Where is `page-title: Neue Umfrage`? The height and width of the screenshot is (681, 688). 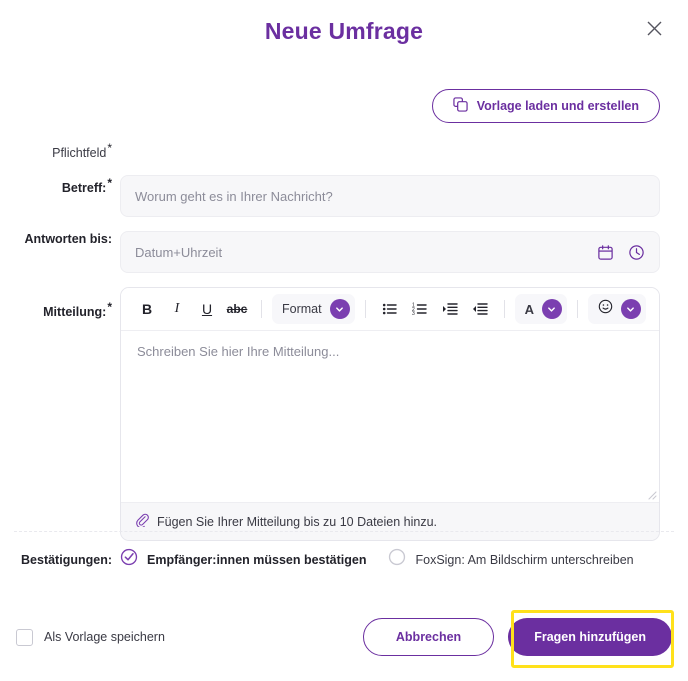
page-title: Neue Umfrage is located at coordinates (344, 31).